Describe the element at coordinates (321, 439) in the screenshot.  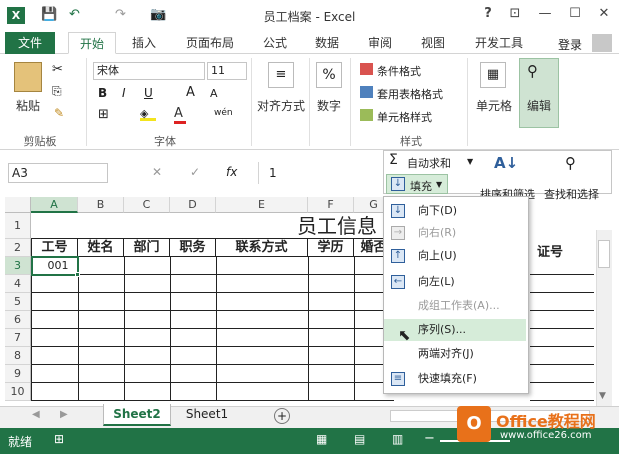
I see `normal-view-icon: ▦` at that location.